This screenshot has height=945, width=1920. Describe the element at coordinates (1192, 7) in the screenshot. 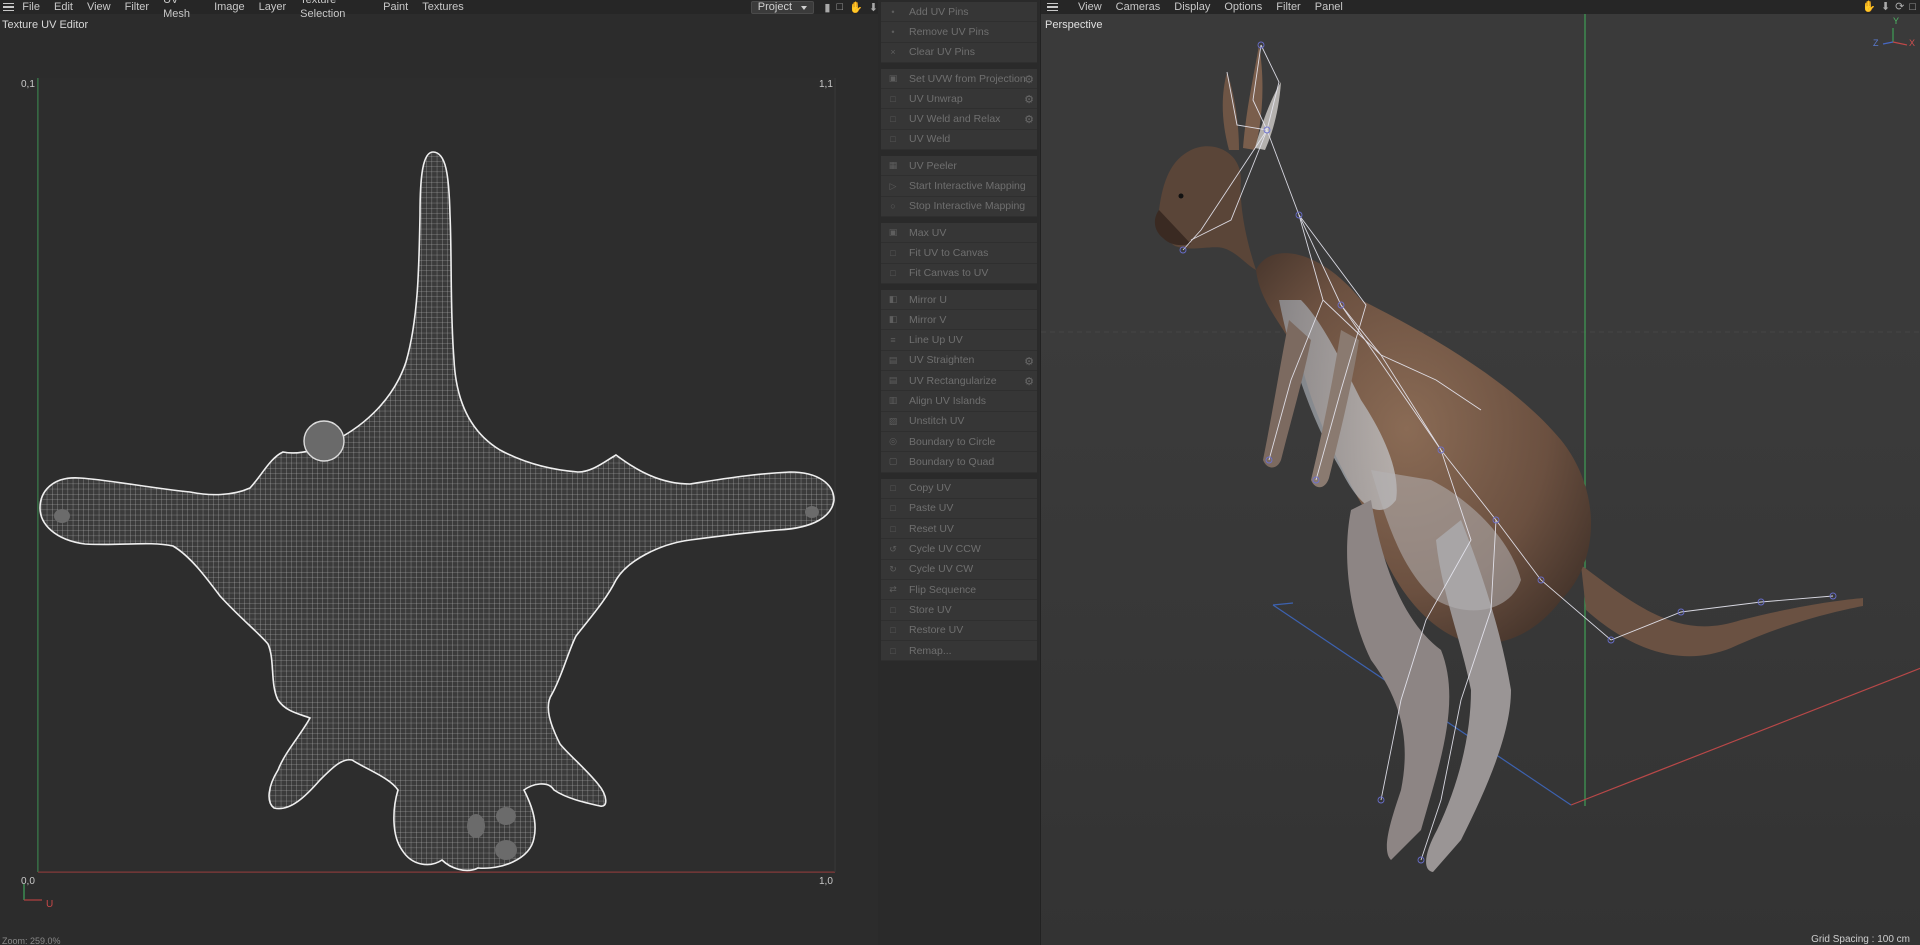

I see `menu-display: Display` at that location.